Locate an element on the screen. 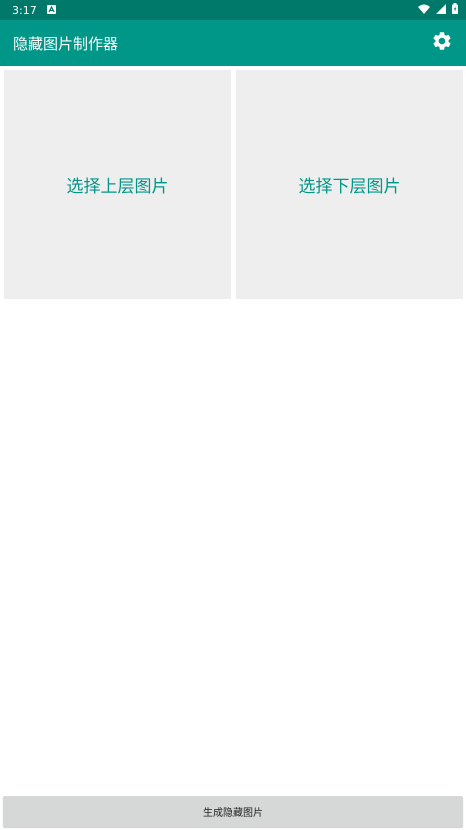  wifi-icon is located at coordinates (424, 10).